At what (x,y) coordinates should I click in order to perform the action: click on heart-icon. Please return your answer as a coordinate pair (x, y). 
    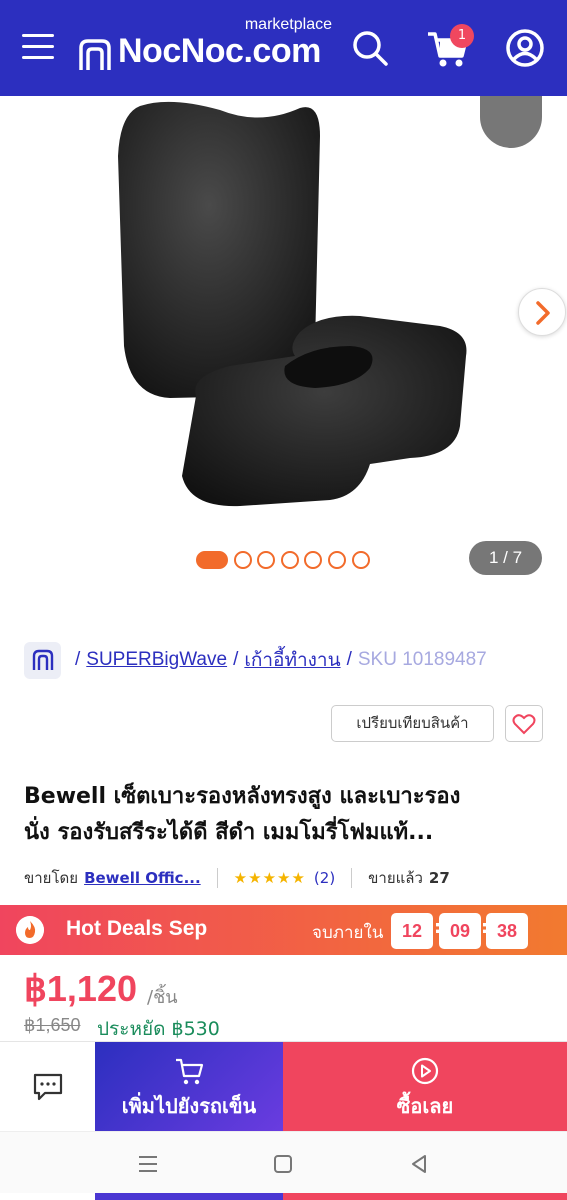
    Looking at the image, I should click on (524, 723).